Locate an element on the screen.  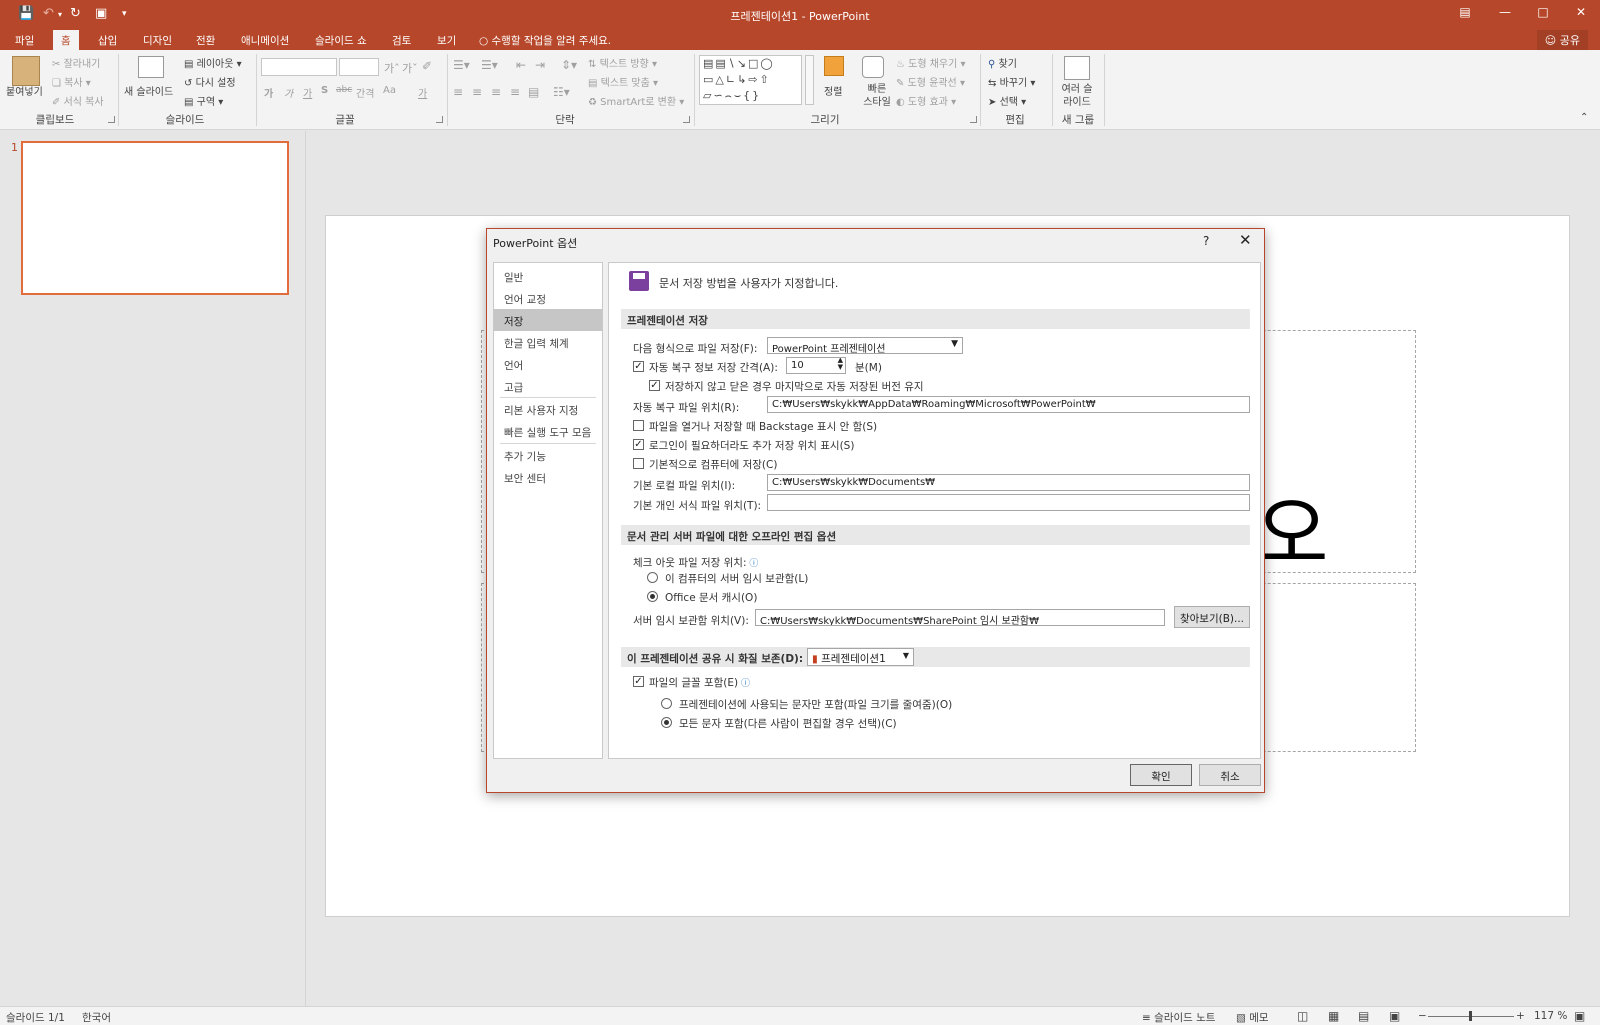
personal-templates-input is located at coordinates (1008, 502).